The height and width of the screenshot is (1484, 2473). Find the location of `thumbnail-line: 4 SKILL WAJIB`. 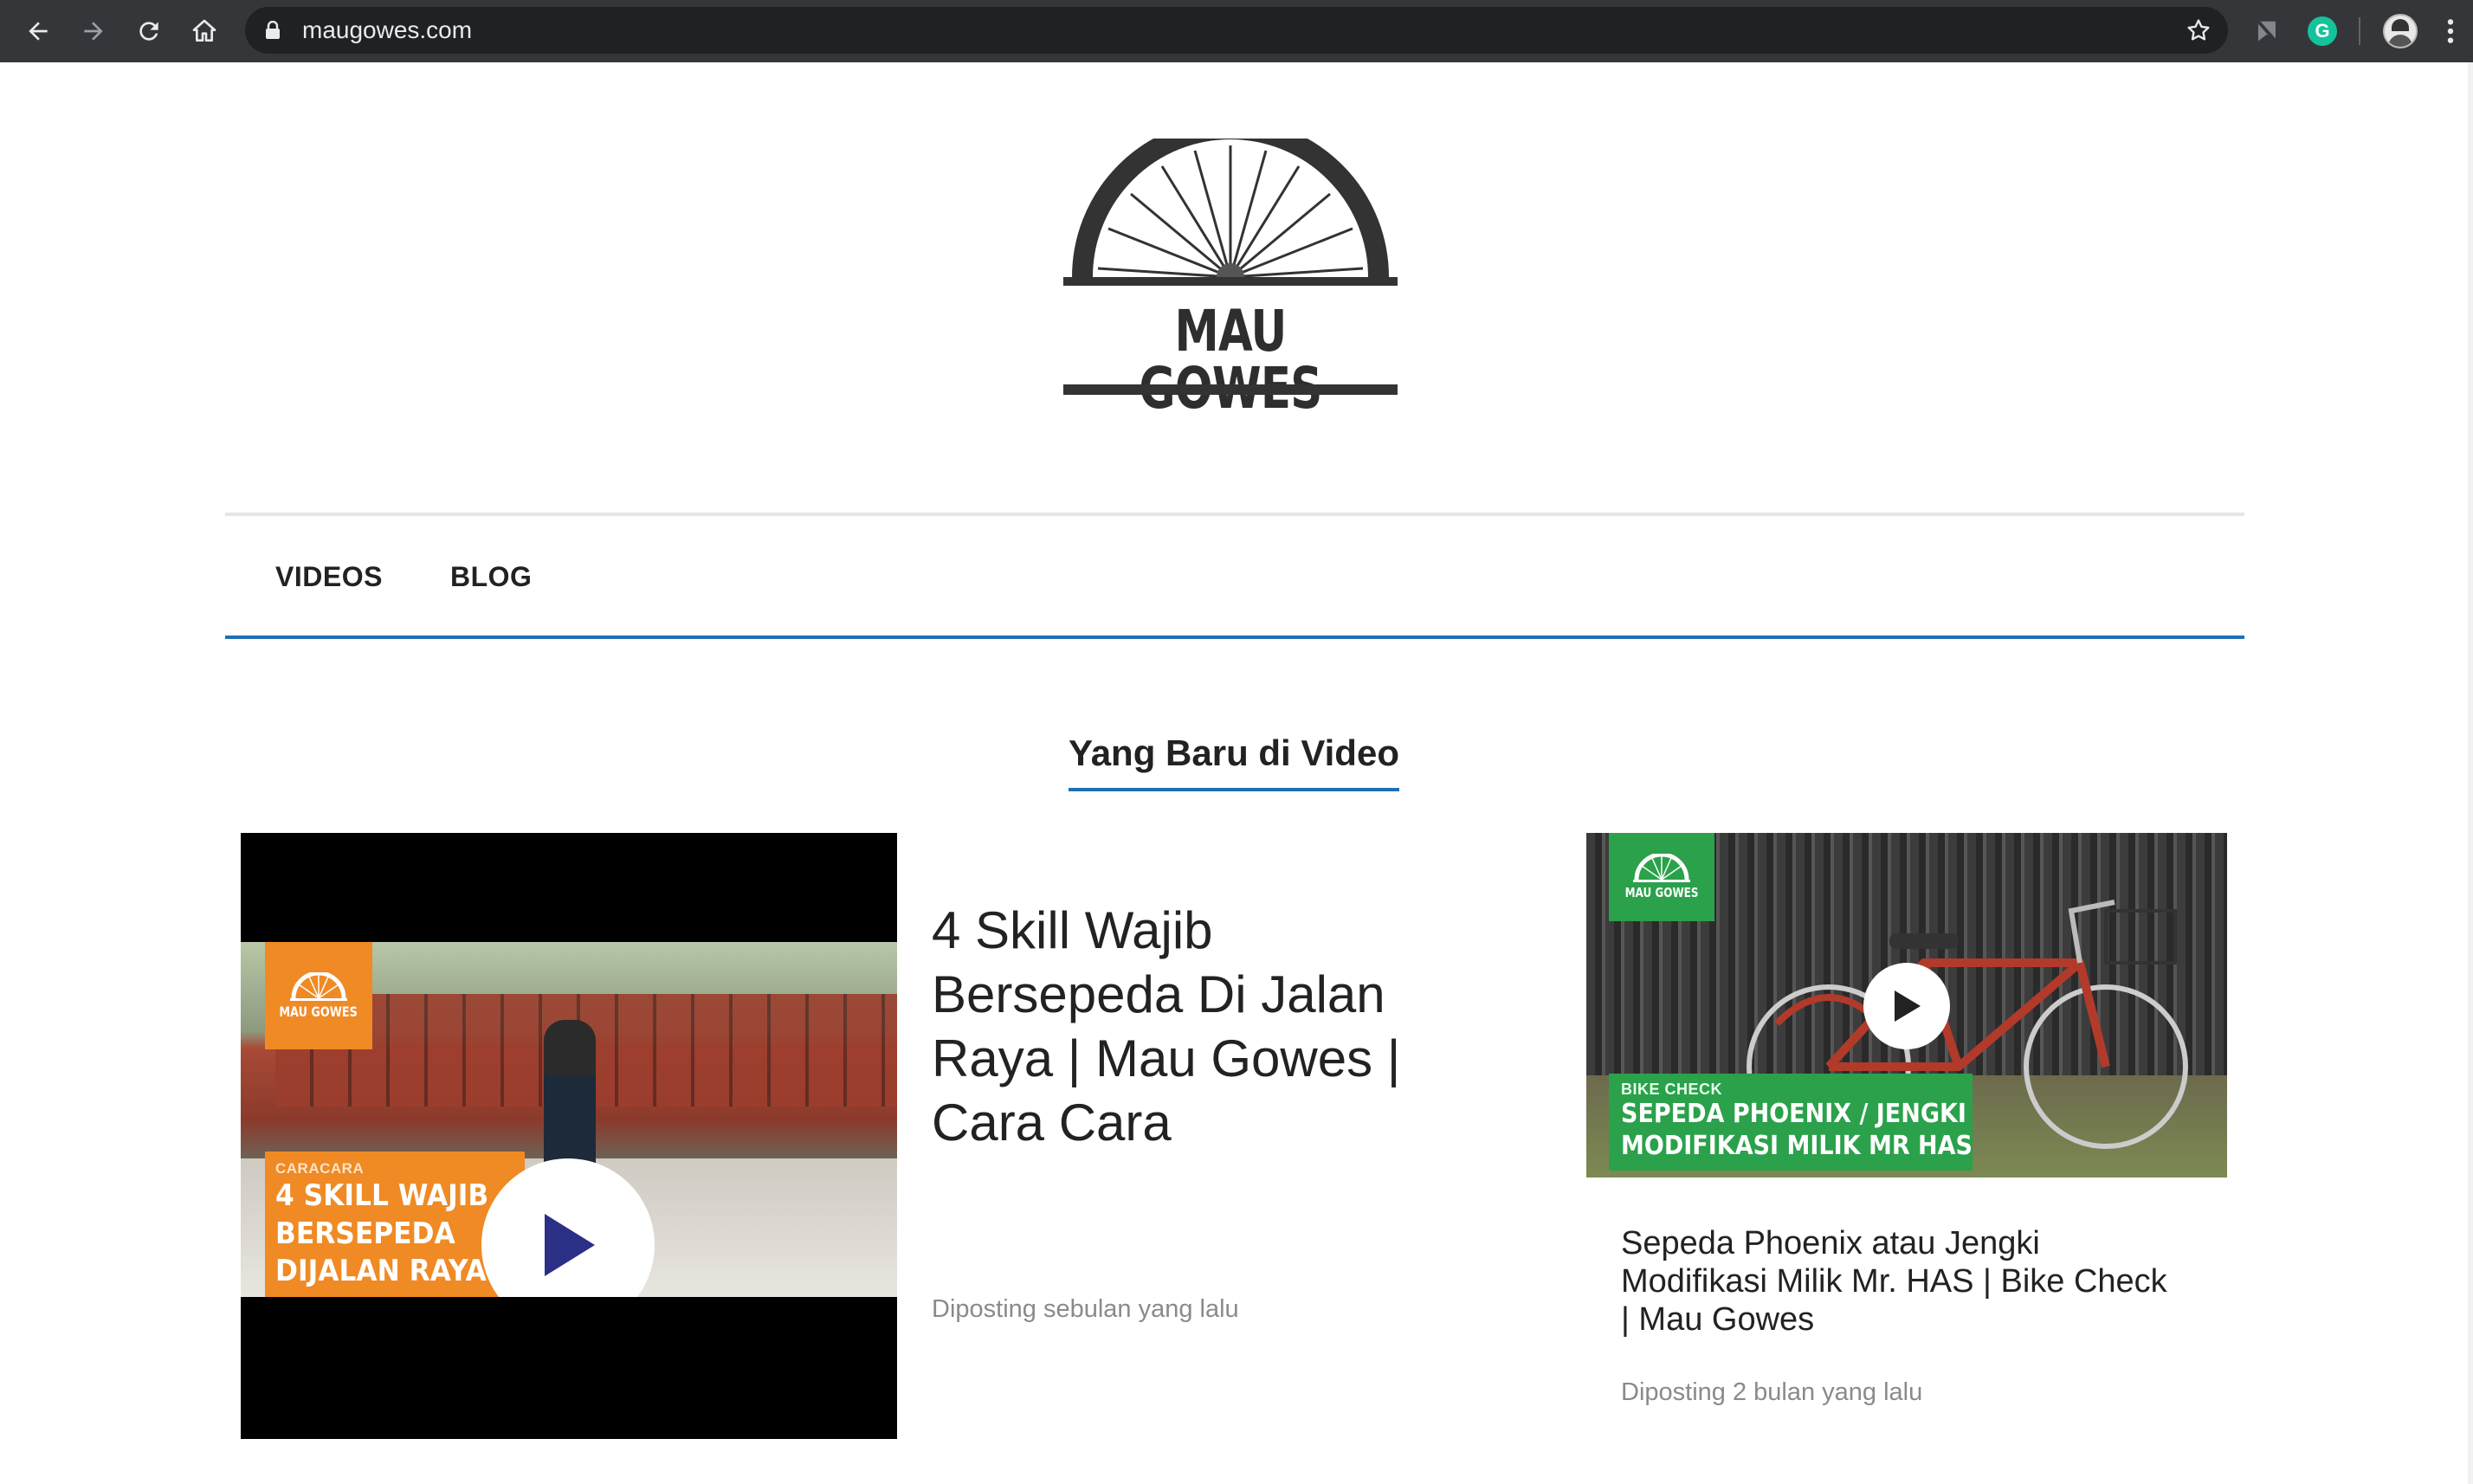

thumbnail-line: 4 SKILL WAJIB is located at coordinates (382, 1195).